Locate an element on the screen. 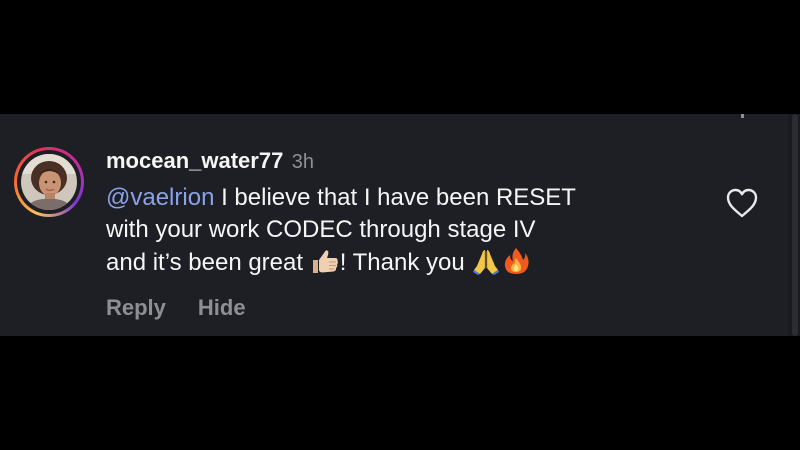  story-ring is located at coordinates (49, 182).